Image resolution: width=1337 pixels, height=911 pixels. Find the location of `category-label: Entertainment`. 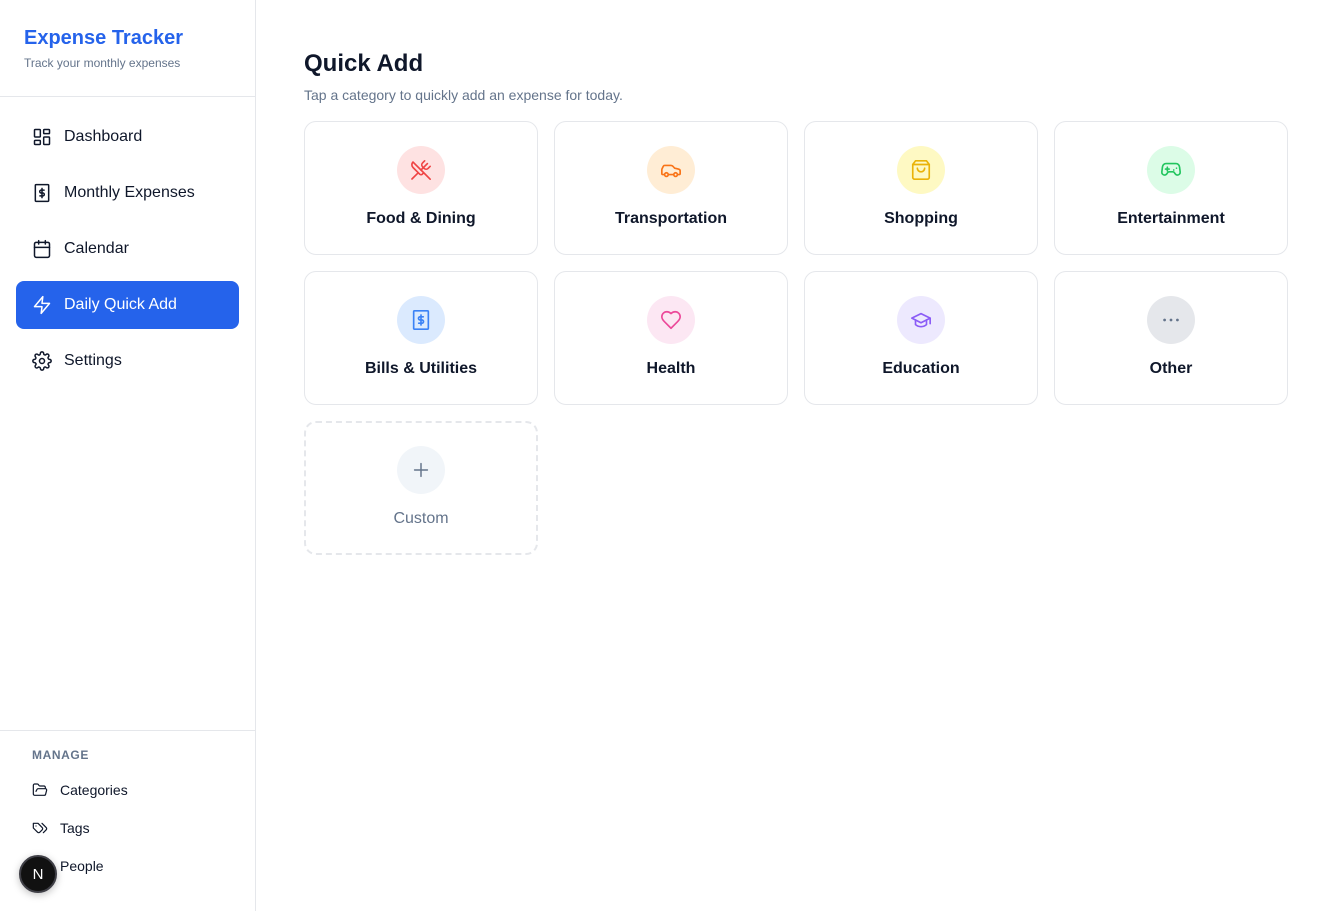

category-label: Entertainment is located at coordinates (1171, 218).